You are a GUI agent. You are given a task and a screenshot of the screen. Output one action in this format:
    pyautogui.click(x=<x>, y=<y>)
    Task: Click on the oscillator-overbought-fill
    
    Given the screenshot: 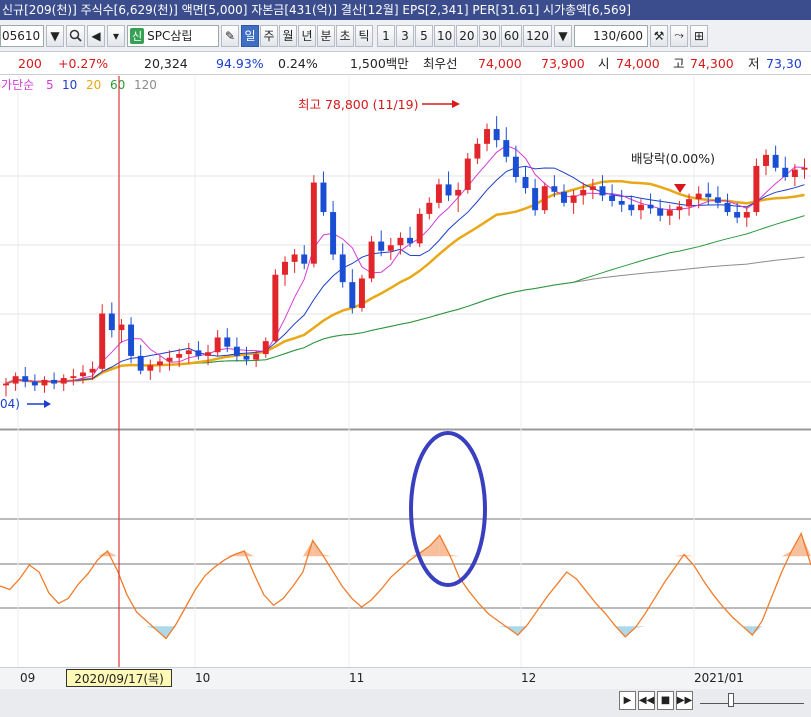 What is the action you would take?
    pyautogui.click(x=454, y=555)
    